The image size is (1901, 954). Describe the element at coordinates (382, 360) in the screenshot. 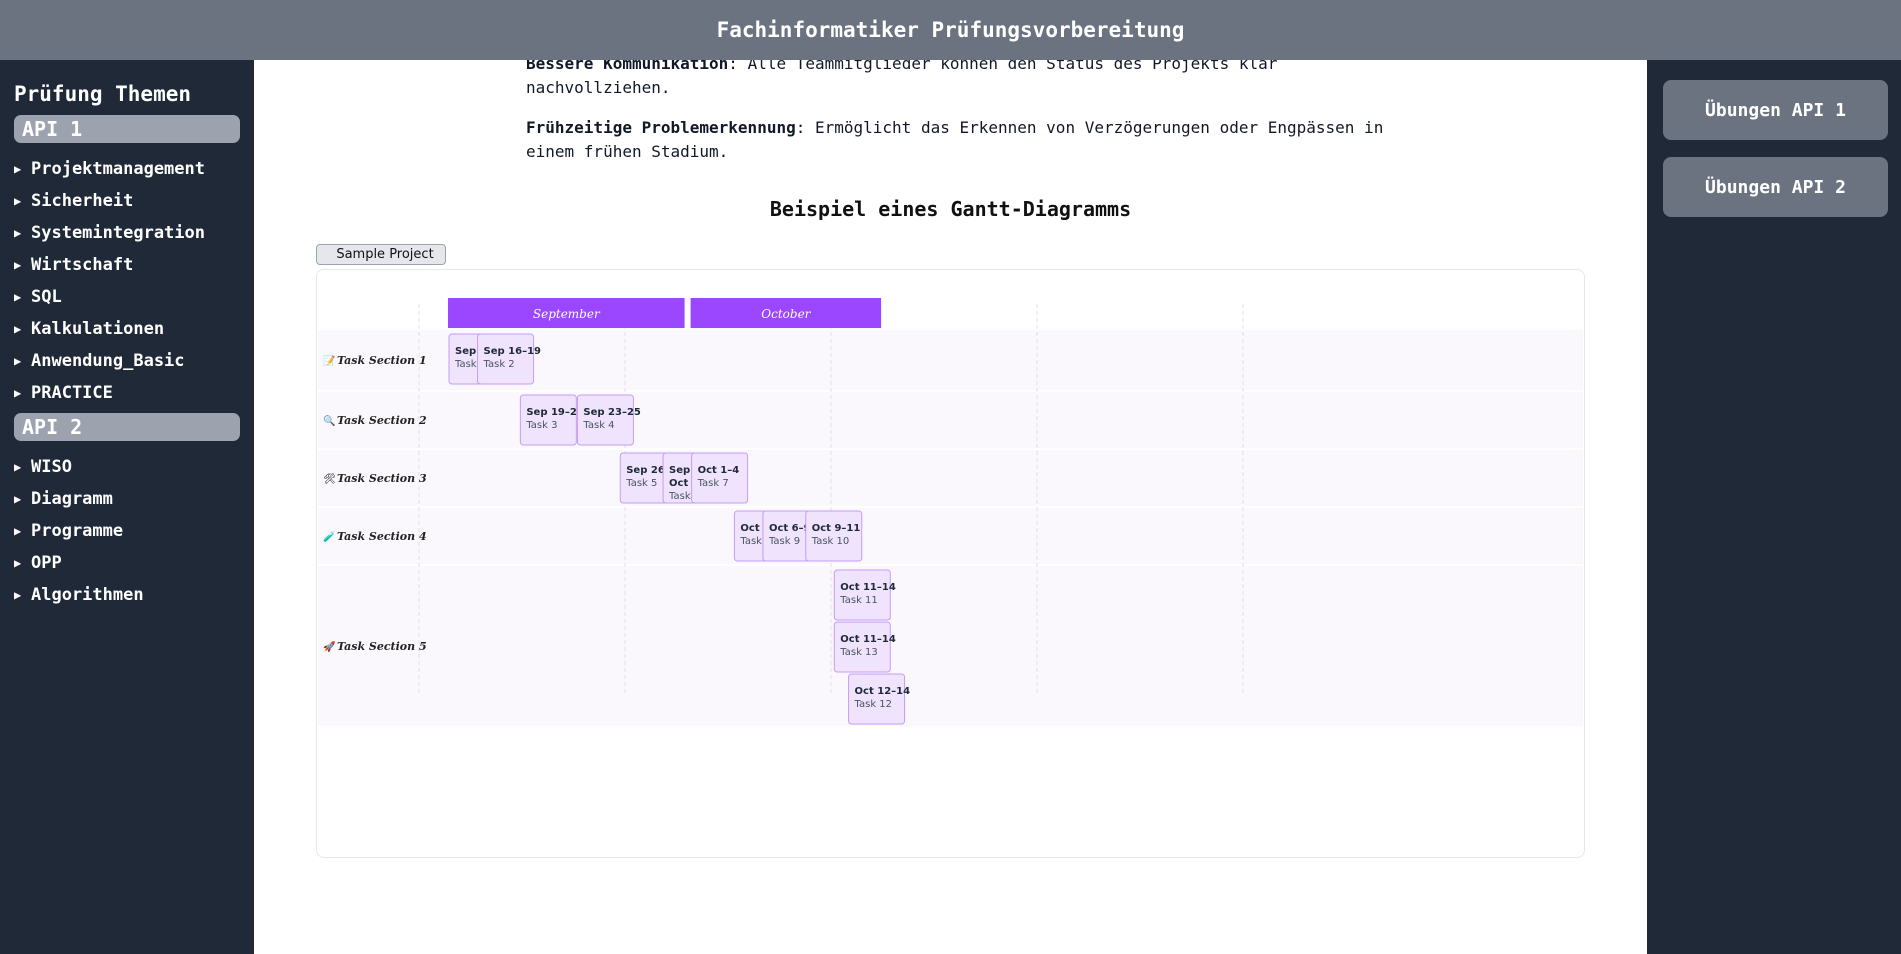

I see `gantt-section-label: Task Section 1` at that location.